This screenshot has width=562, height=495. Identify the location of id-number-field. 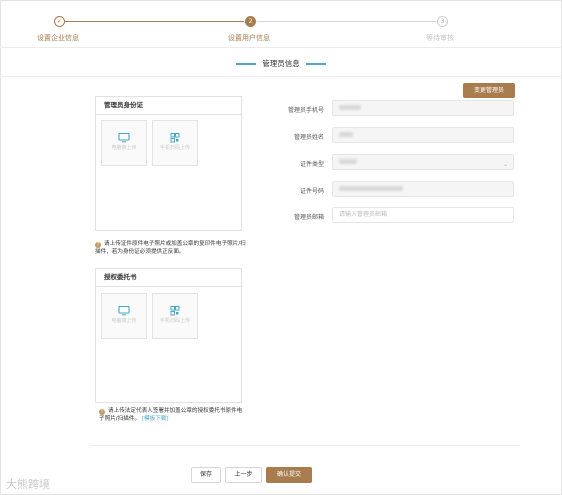
(423, 189).